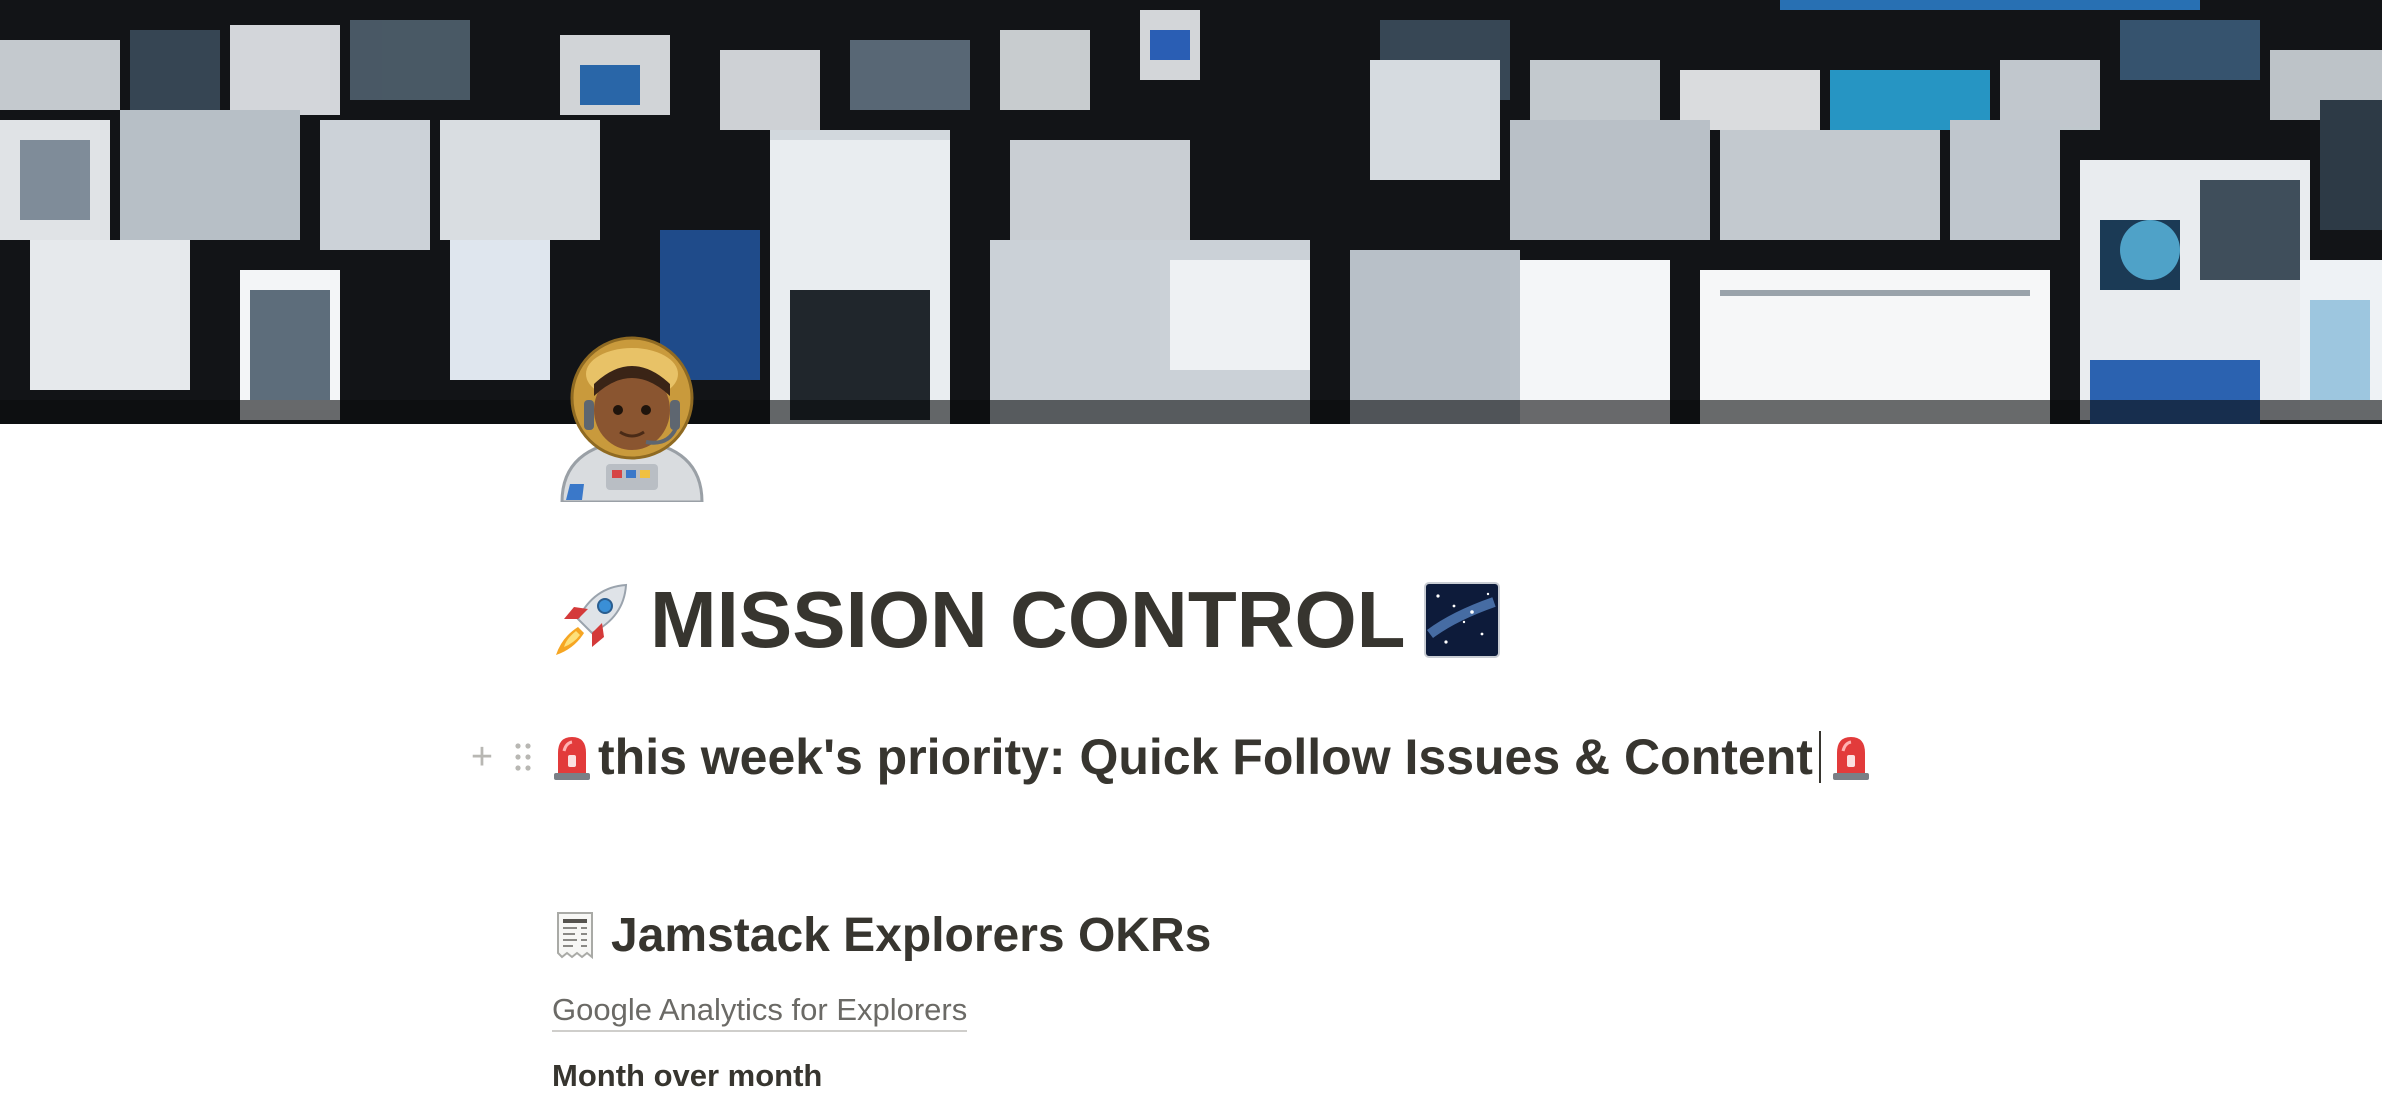 The height and width of the screenshot is (1094, 2382). Describe the element at coordinates (1819, 757) in the screenshot. I see `text-cursor` at that location.